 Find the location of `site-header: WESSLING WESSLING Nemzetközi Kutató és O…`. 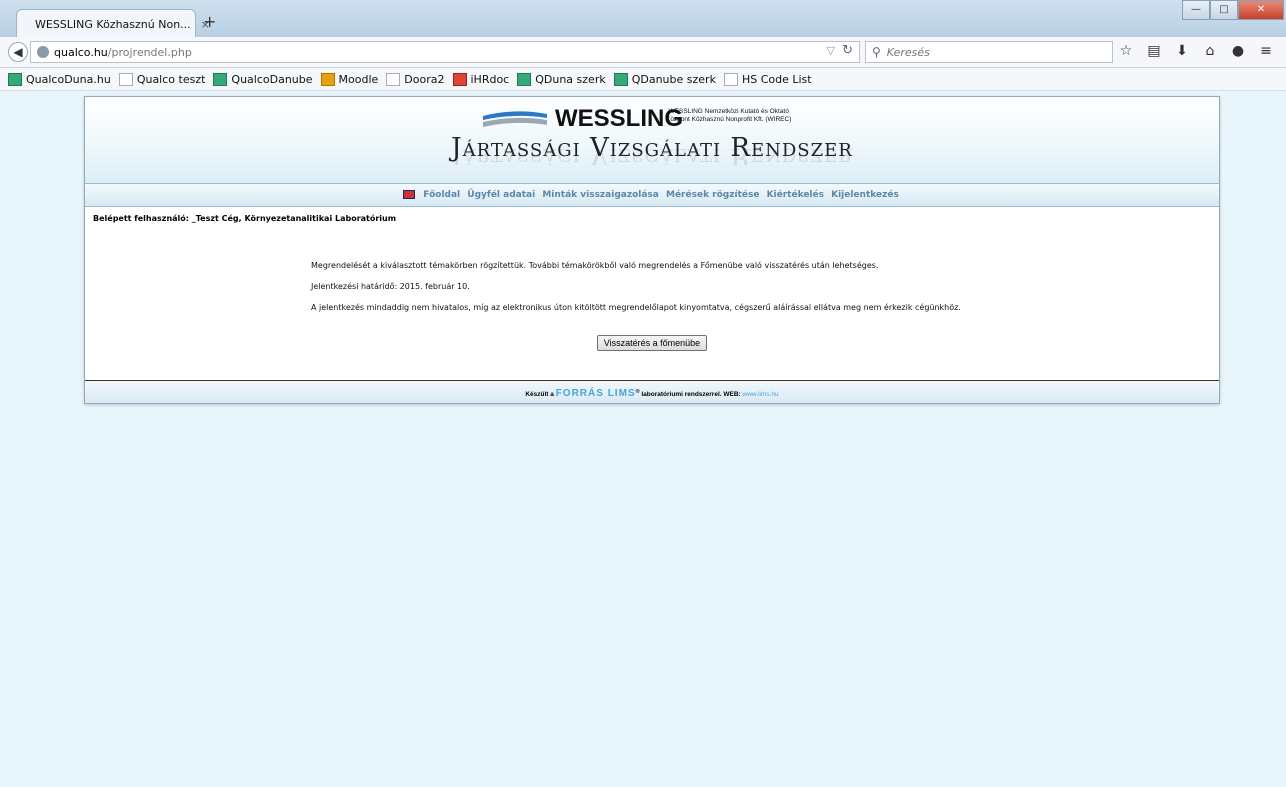

site-header: WESSLING WESSLING Nemzetközi Kutató és O… is located at coordinates (652, 140).